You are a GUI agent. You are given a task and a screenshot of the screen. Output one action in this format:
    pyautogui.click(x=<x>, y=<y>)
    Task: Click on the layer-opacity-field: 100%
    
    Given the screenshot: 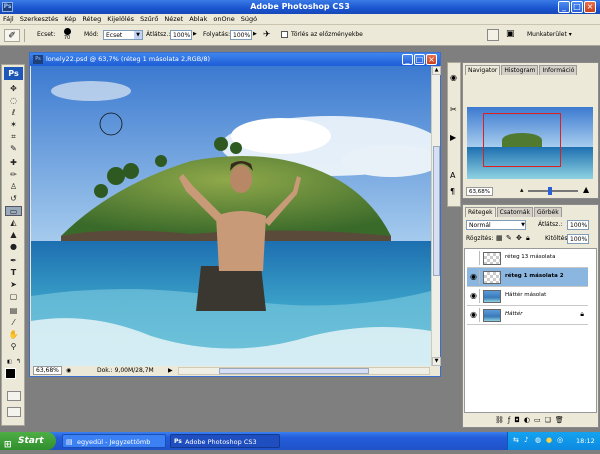 What is the action you would take?
    pyautogui.click(x=578, y=225)
    